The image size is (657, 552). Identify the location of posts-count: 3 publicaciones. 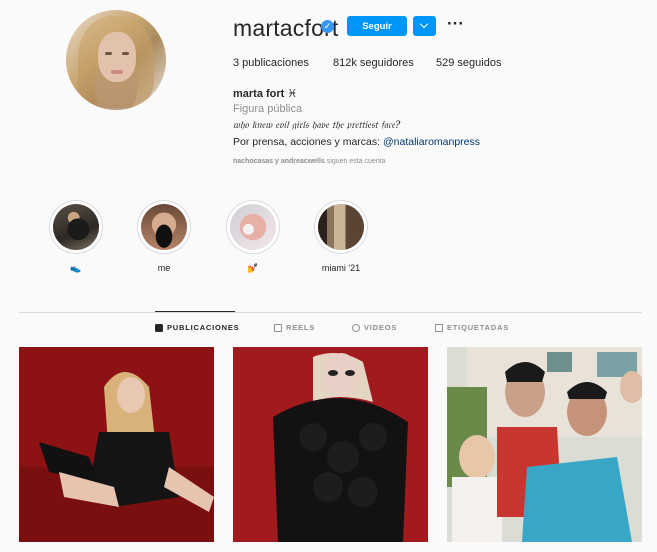
(271, 63).